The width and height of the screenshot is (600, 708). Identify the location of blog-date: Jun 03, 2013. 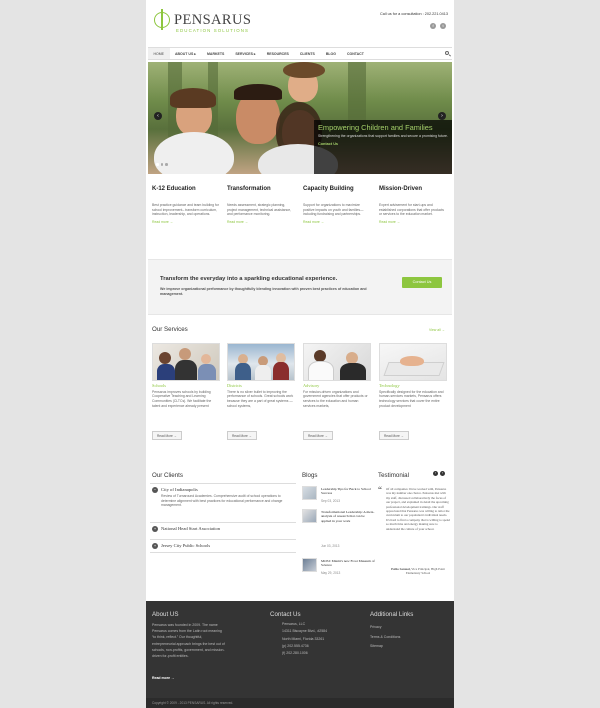
(330, 546).